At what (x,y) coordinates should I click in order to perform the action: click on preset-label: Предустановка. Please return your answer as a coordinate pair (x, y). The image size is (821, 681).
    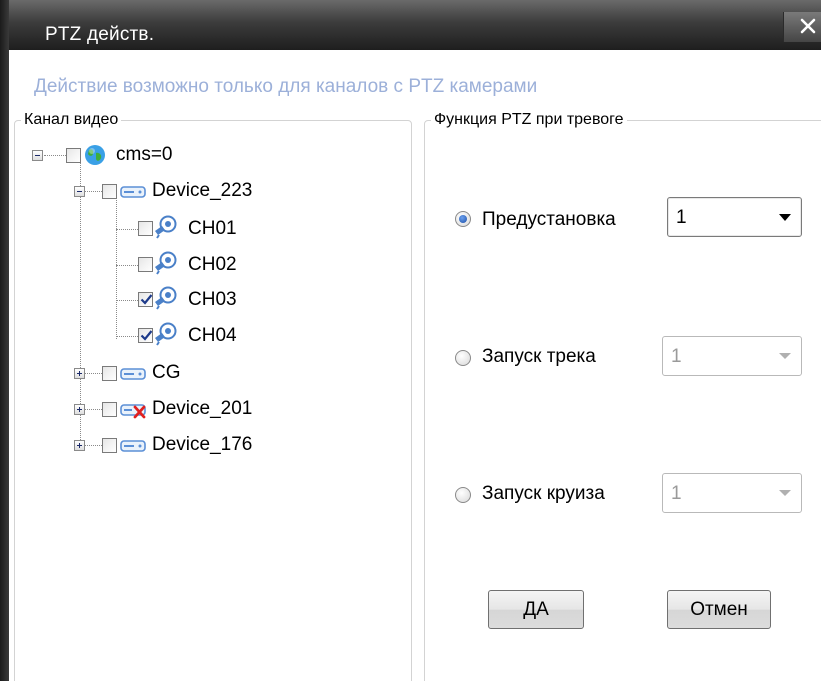
    Looking at the image, I should click on (549, 220).